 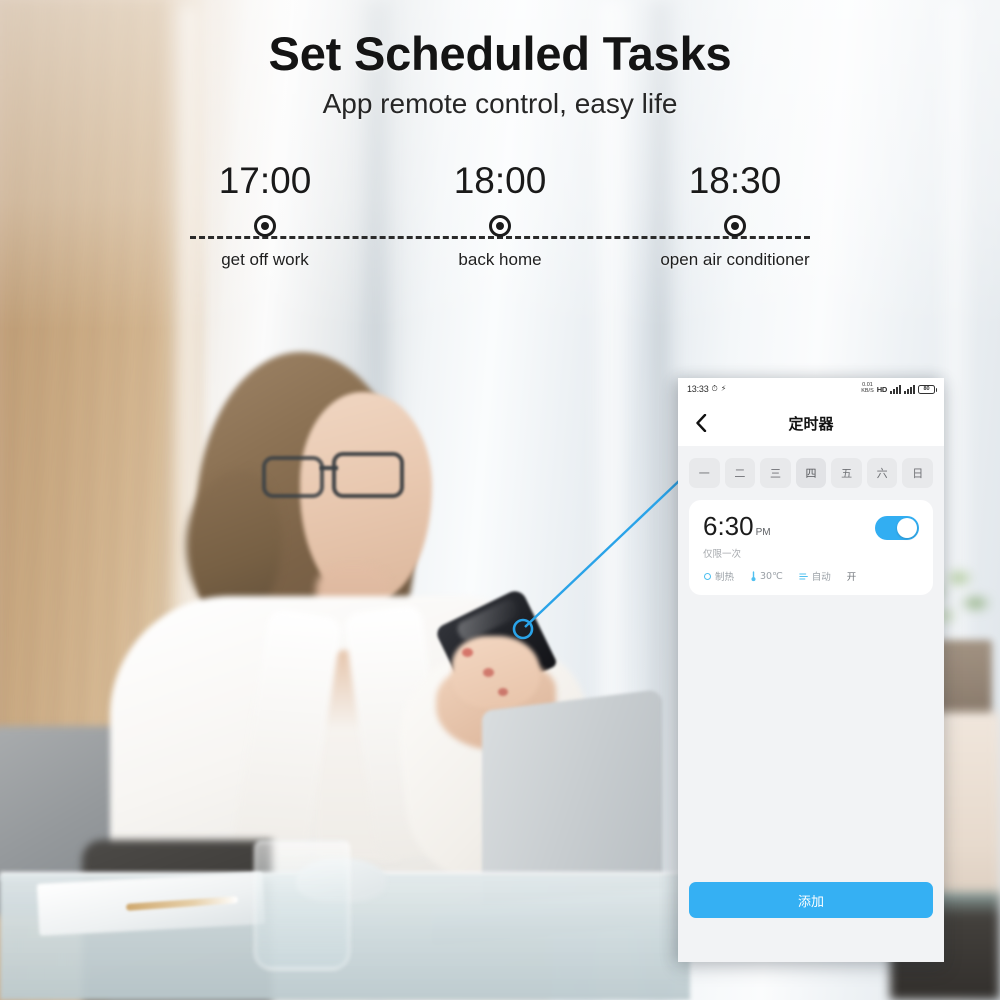 What do you see at coordinates (714, 388) in the screenshot?
I see `alarm-icon: ⏱` at bounding box center [714, 388].